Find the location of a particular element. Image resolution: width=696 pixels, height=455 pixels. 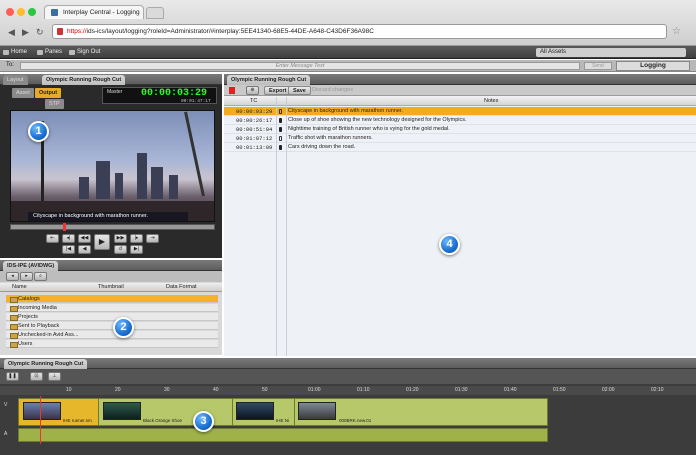

go-to-in-icon: |◀ is located at coordinates (68, 249).